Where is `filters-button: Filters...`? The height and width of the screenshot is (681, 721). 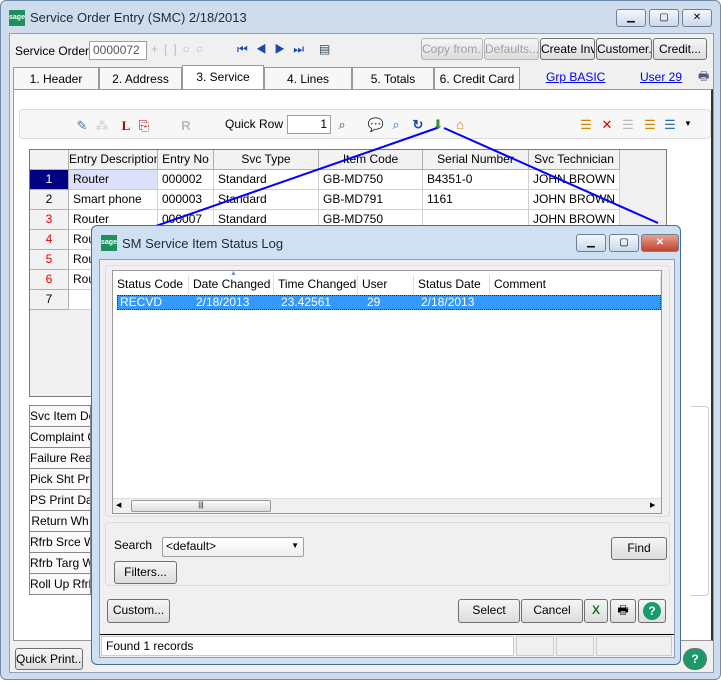
filters-button: Filters... is located at coordinates (145, 572).